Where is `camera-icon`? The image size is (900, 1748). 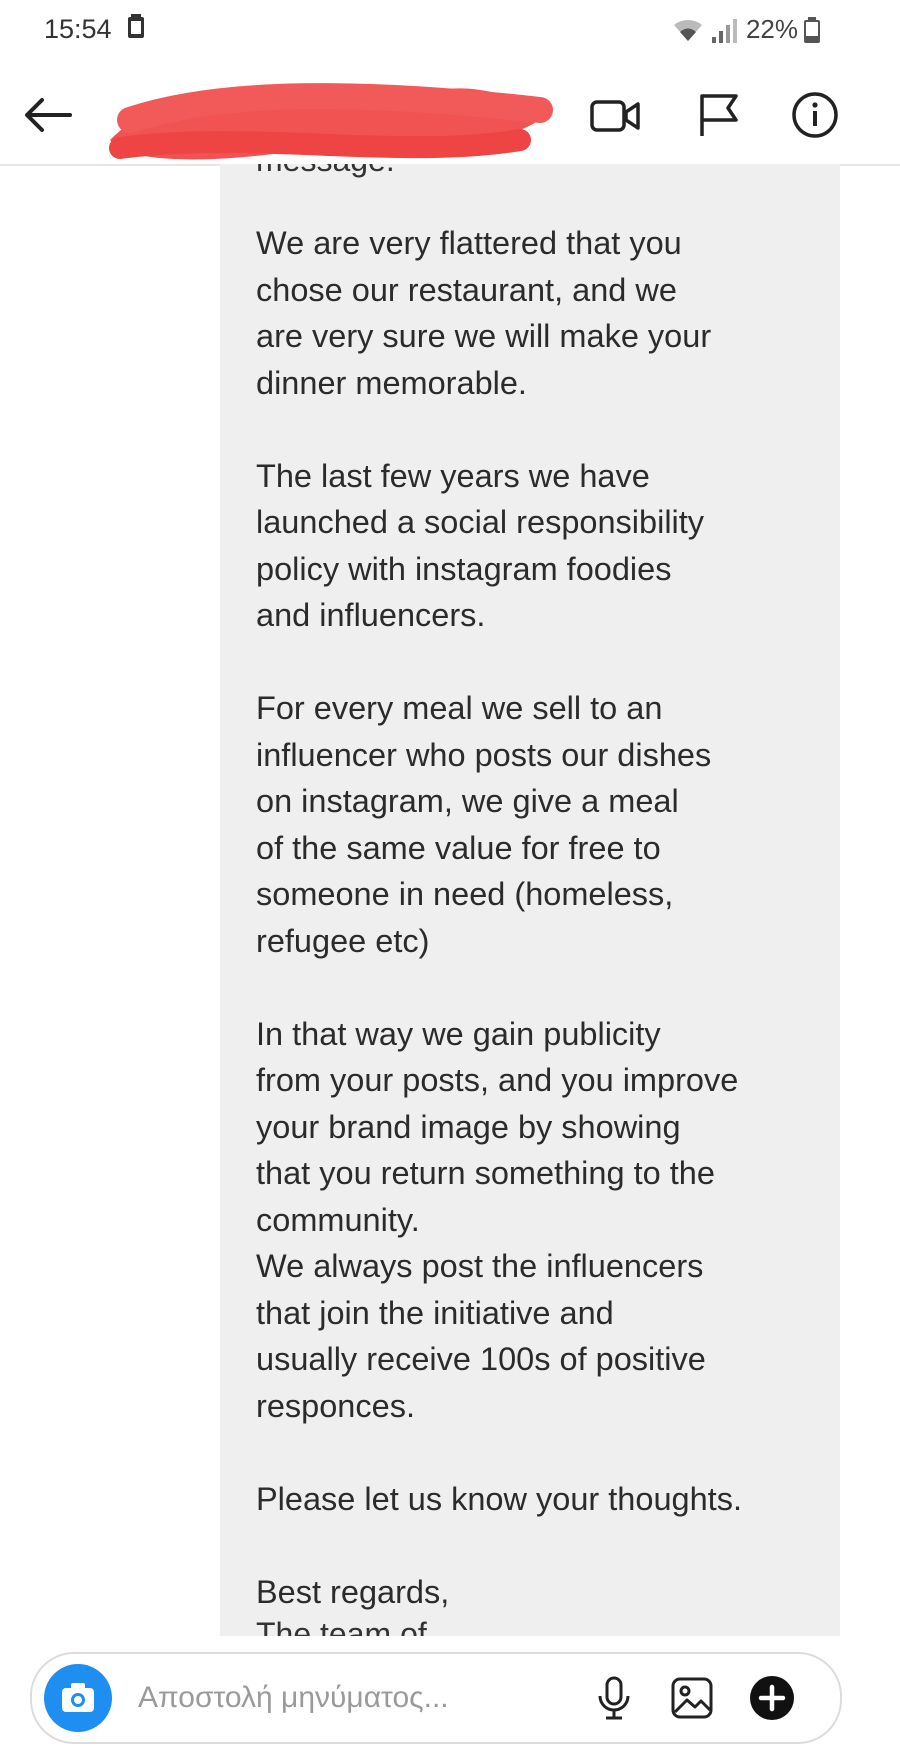 camera-icon is located at coordinates (78, 1697).